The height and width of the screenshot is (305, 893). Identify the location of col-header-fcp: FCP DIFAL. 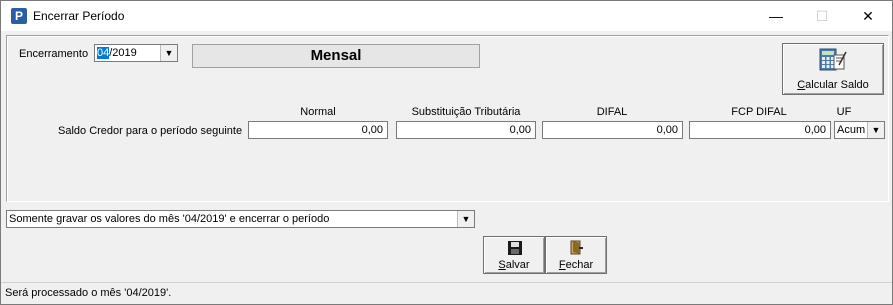
(759, 112).